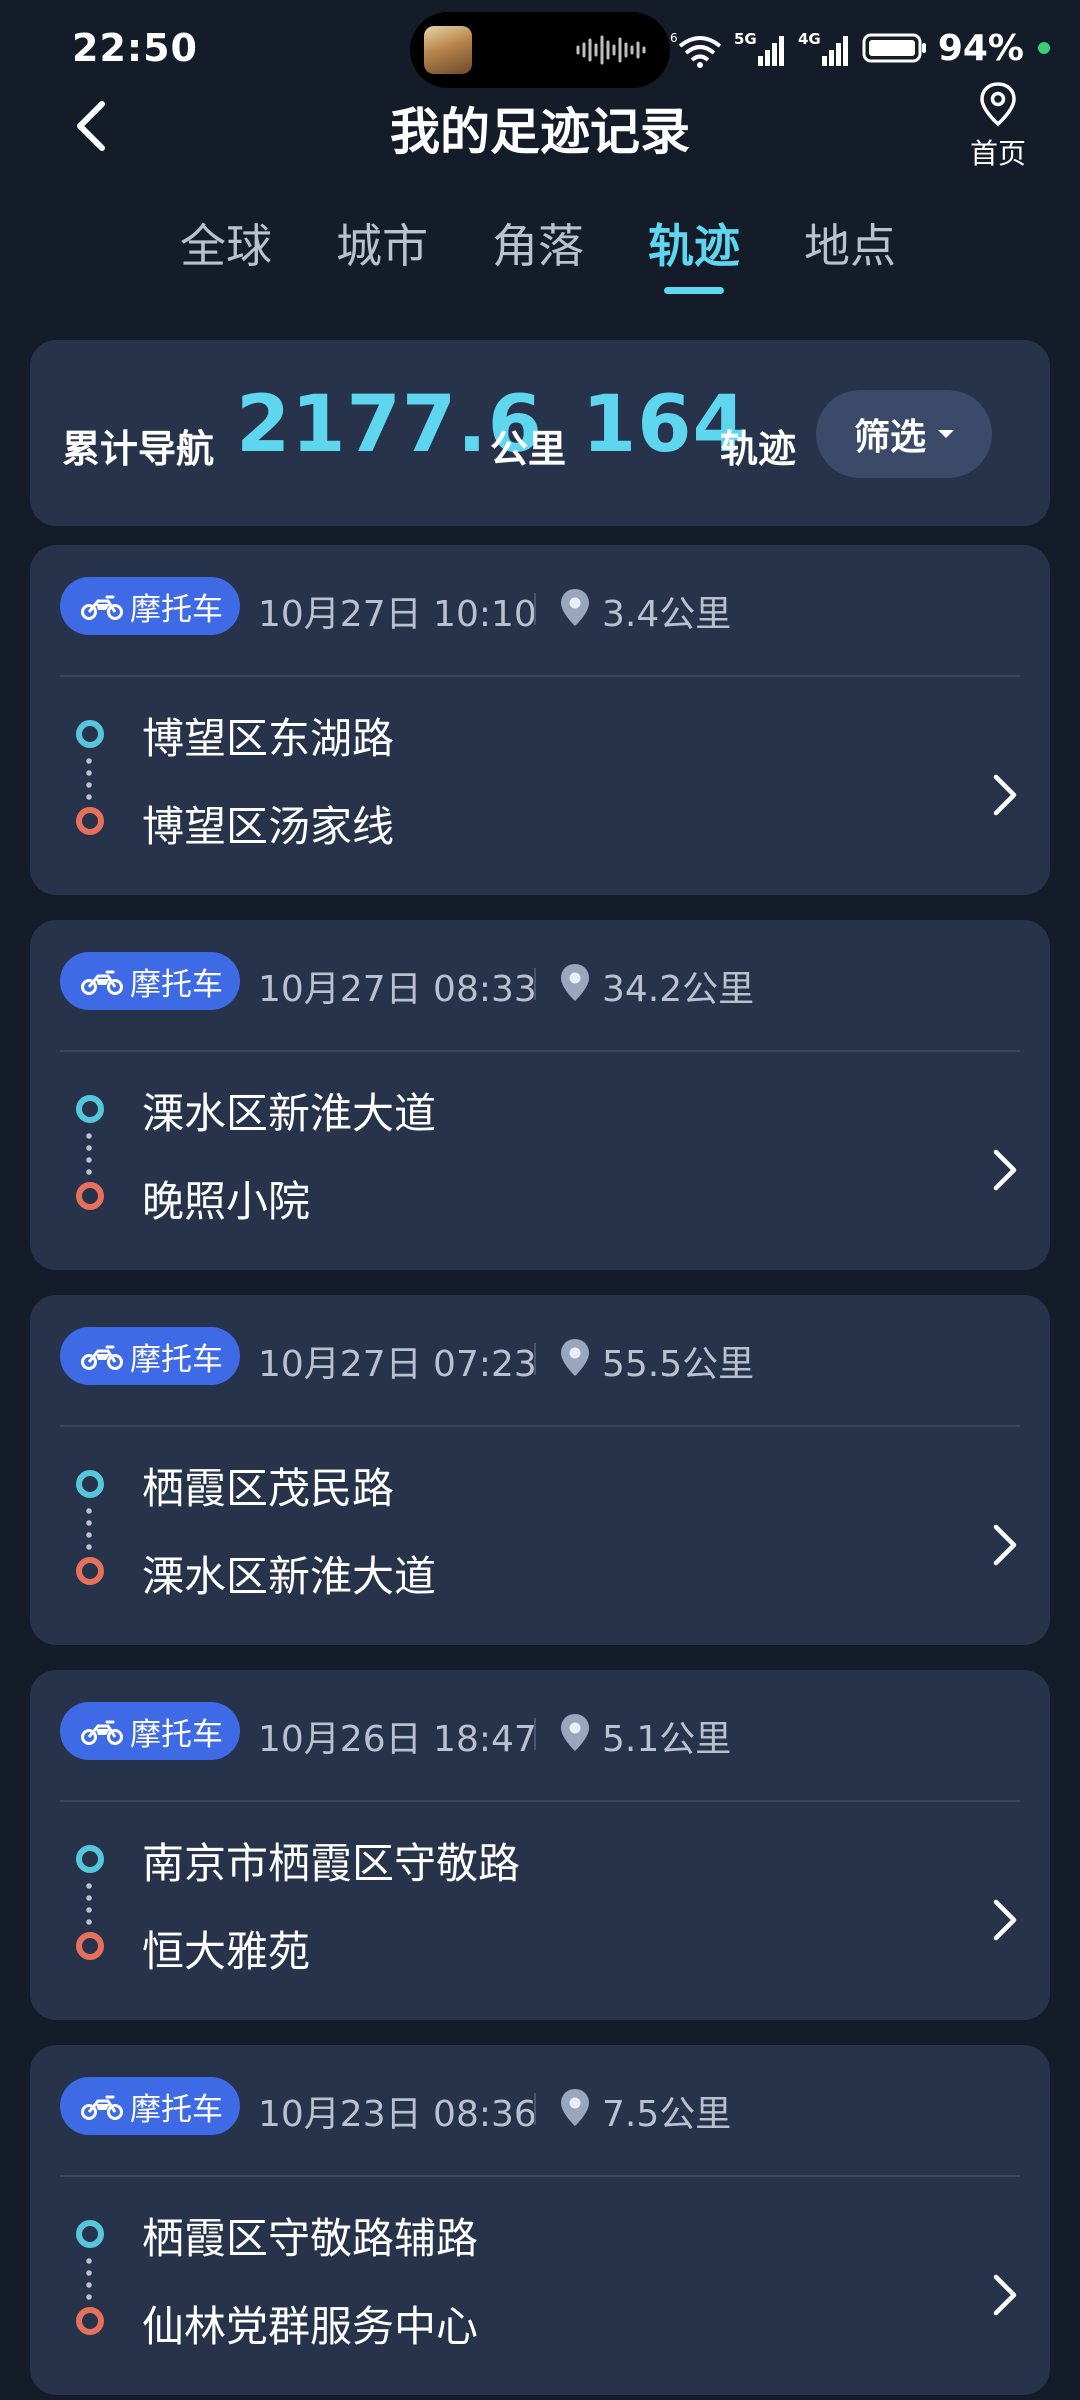 The width and height of the screenshot is (1080, 2400). What do you see at coordinates (894, 48) in the screenshot?
I see `battery-icon` at bounding box center [894, 48].